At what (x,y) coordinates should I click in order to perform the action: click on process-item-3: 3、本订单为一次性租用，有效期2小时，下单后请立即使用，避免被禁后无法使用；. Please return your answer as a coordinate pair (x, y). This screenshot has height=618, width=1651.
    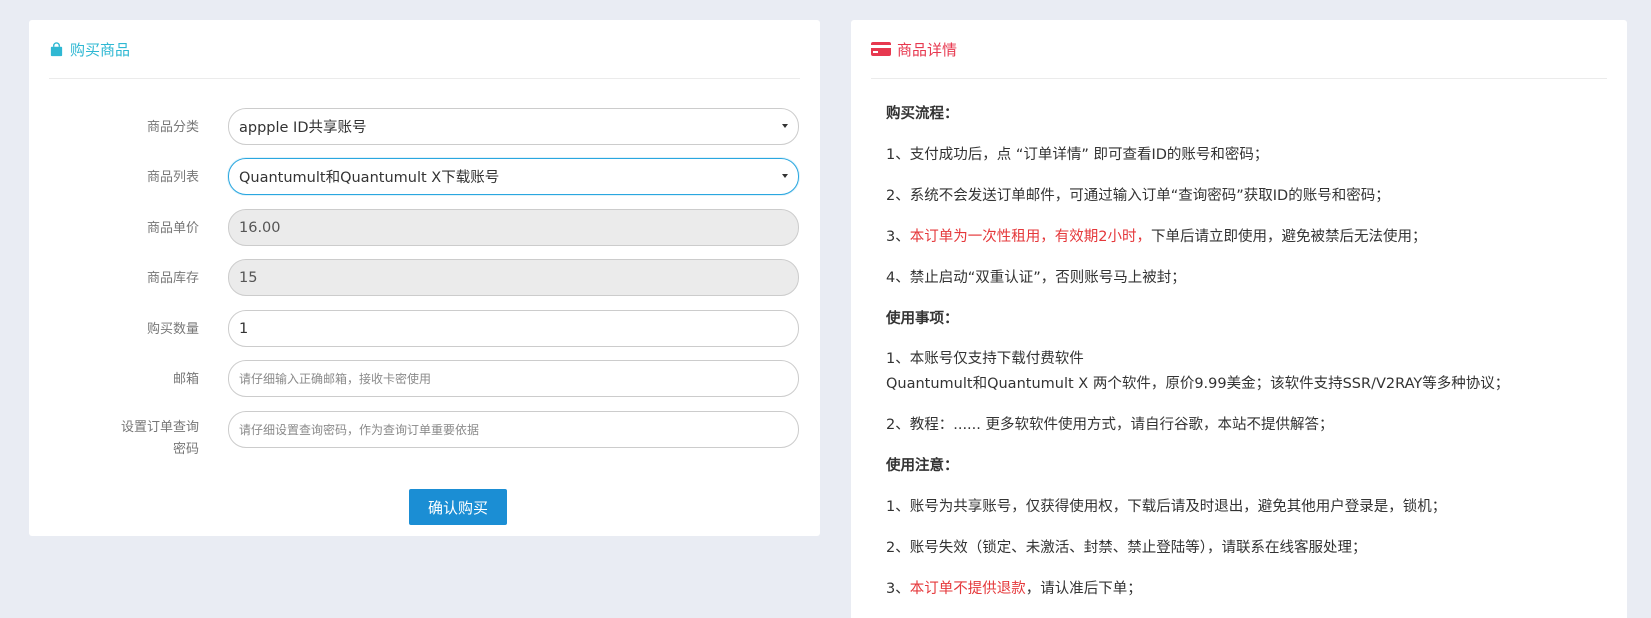
    Looking at the image, I should click on (1156, 237).